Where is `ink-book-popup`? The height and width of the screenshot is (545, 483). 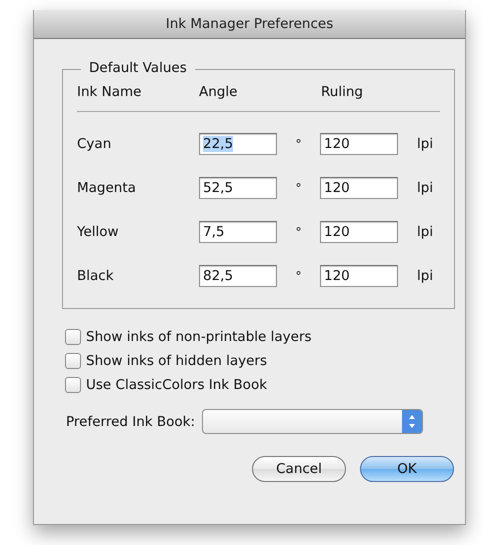 ink-book-popup is located at coordinates (313, 421).